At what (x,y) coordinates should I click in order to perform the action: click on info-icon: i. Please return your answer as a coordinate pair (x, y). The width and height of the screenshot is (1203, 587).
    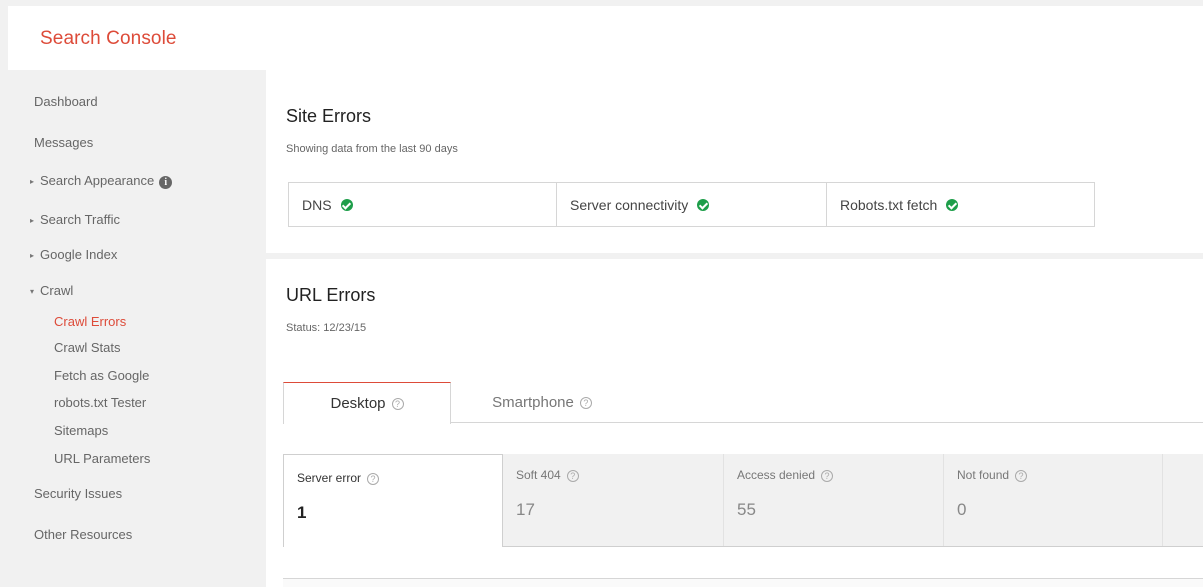
    Looking at the image, I should click on (166, 182).